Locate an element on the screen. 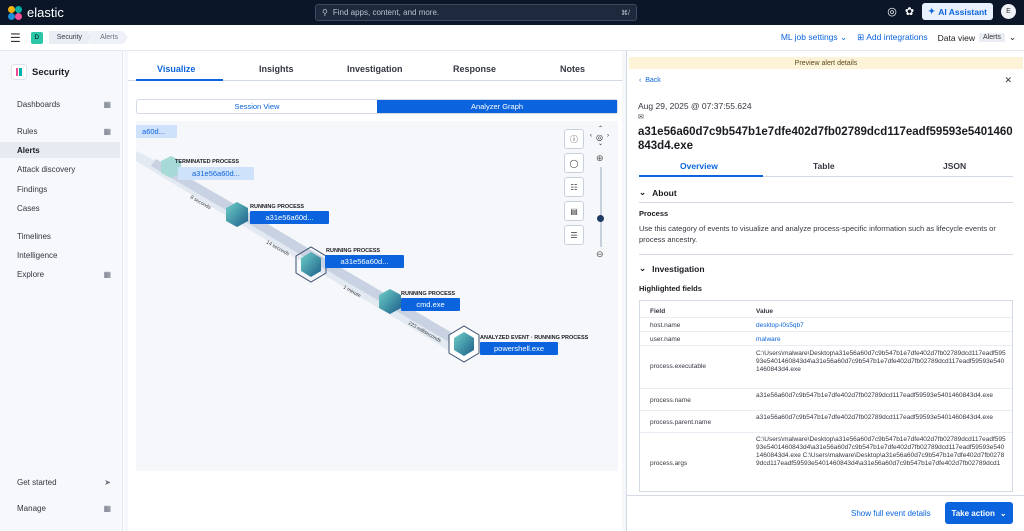  sidebar-item-intelligence: Intelligence is located at coordinates (60, 255).